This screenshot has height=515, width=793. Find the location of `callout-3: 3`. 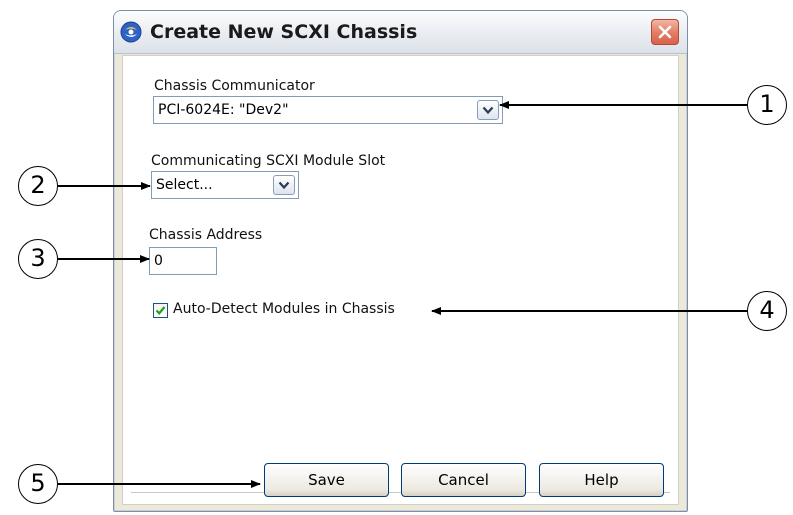

callout-3: 3 is located at coordinates (38, 259).